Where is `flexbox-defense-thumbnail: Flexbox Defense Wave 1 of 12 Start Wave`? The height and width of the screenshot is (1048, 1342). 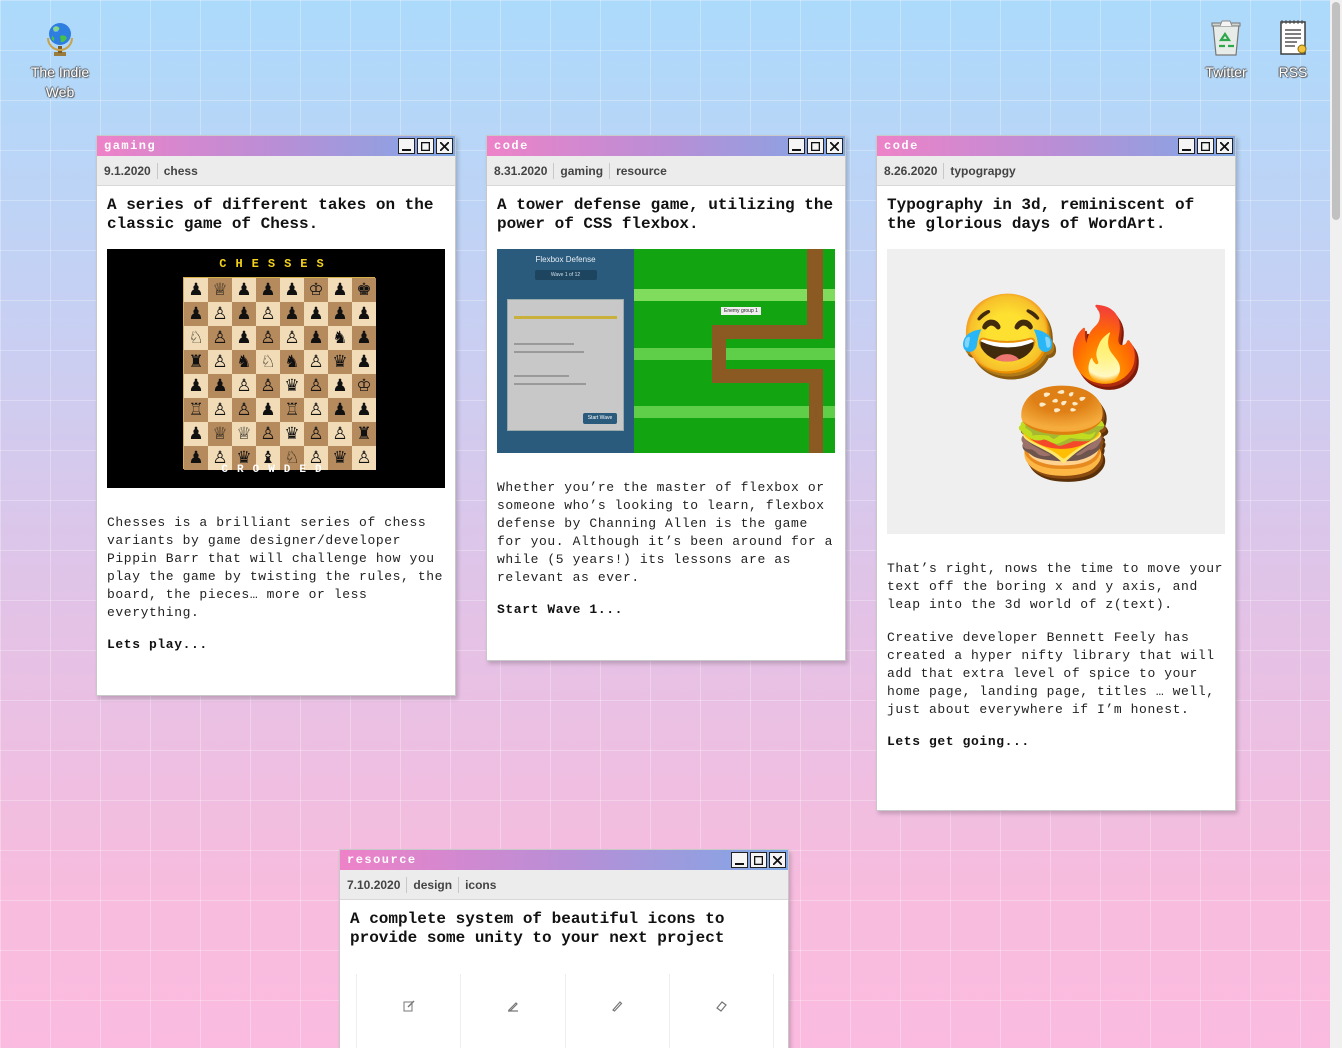
flexbox-defense-thumbnail: Flexbox Defense Wave 1 of 12 Start Wave is located at coordinates (666, 351).